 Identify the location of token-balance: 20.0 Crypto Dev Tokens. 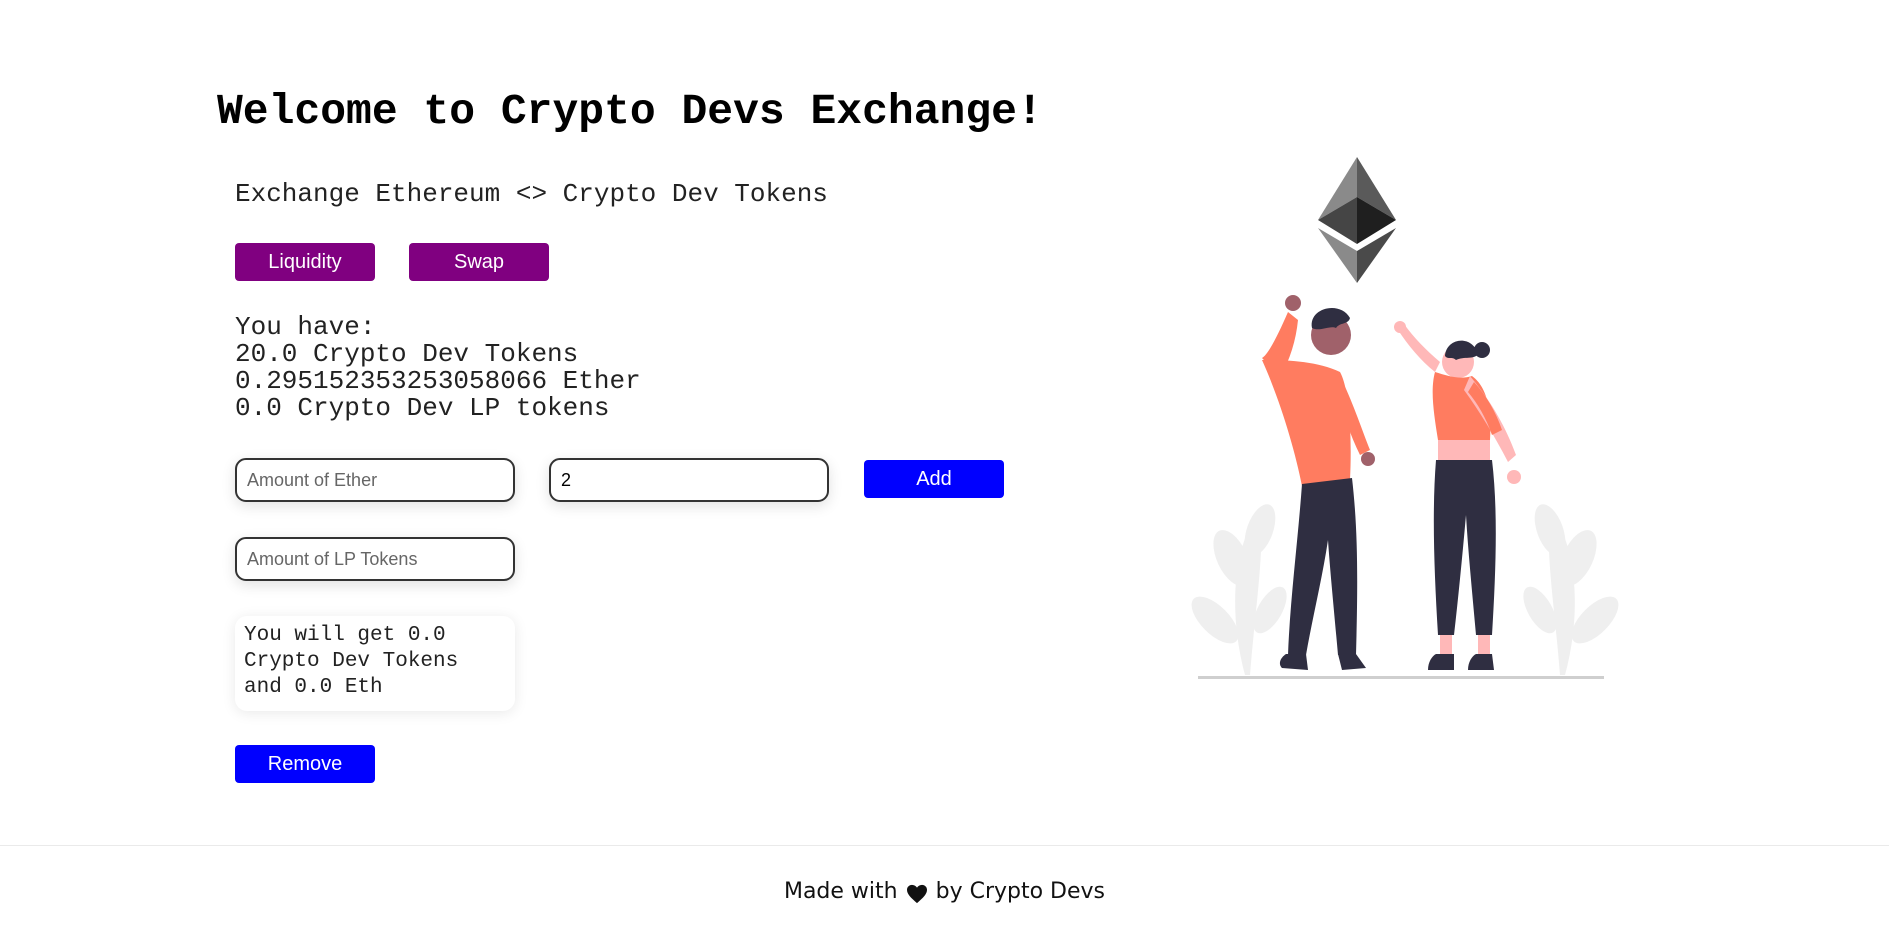
(407, 354).